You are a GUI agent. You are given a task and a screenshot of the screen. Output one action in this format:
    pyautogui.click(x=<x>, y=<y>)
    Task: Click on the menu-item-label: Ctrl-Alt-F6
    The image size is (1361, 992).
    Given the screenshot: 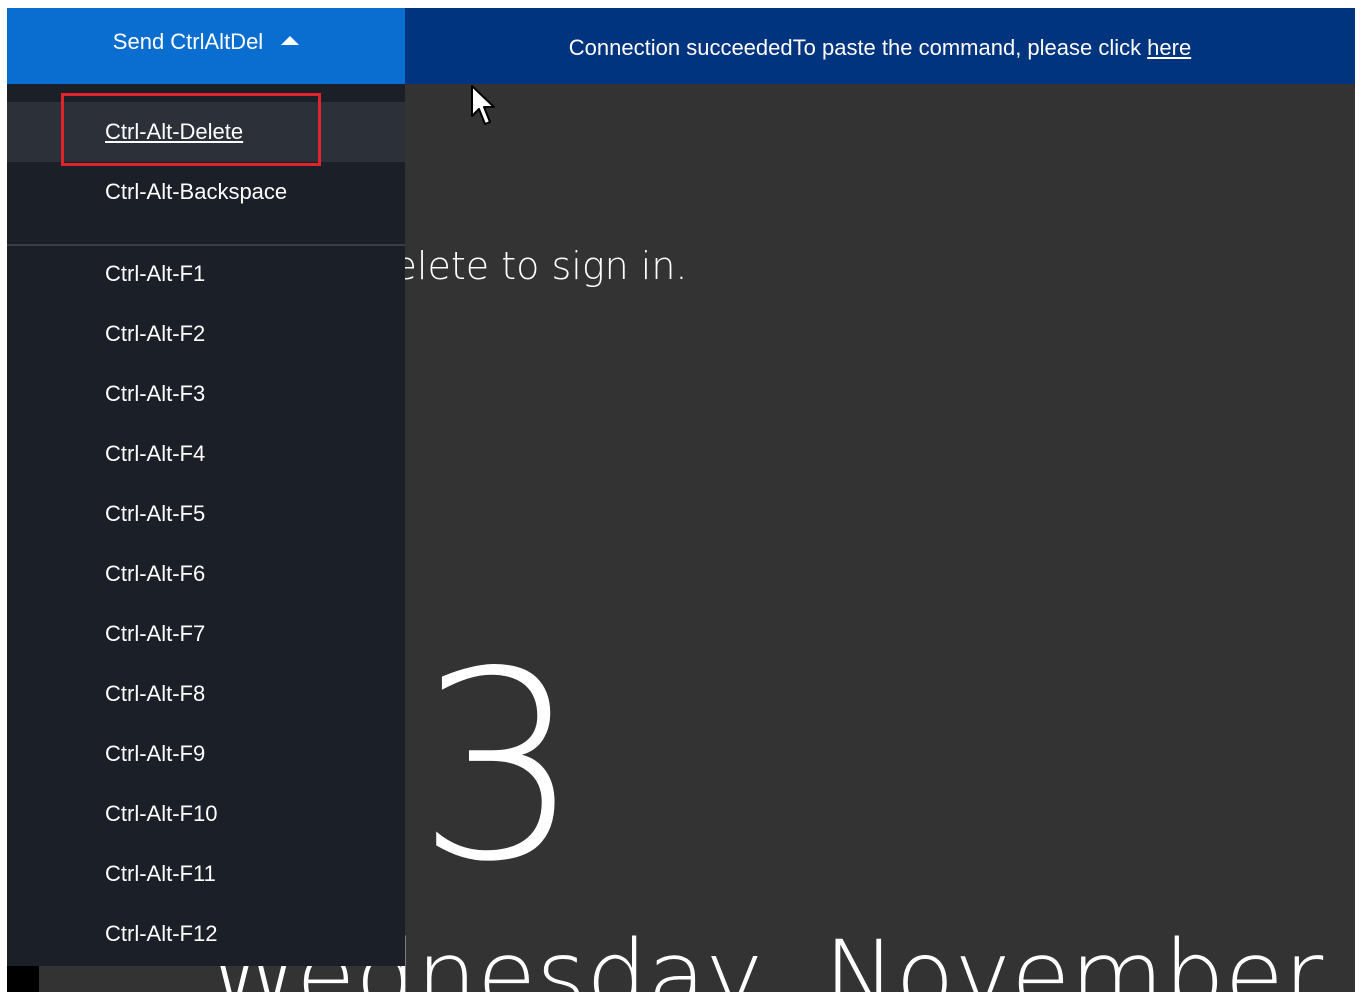 What is the action you would take?
    pyautogui.click(x=155, y=573)
    